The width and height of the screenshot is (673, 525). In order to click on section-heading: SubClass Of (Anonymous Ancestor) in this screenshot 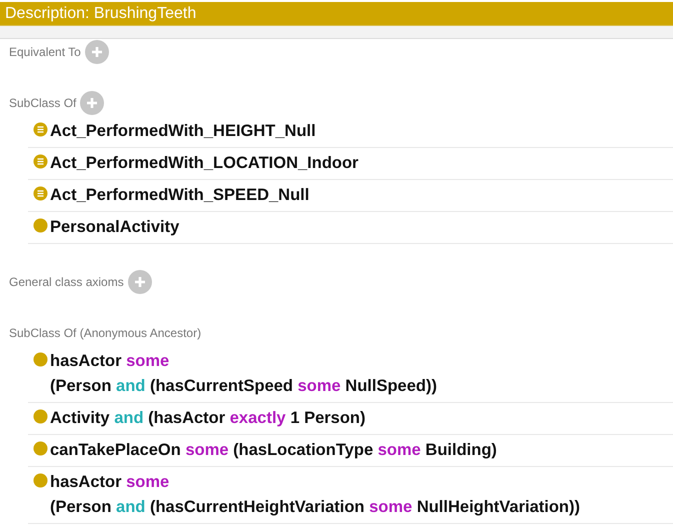, I will do `click(105, 333)`.